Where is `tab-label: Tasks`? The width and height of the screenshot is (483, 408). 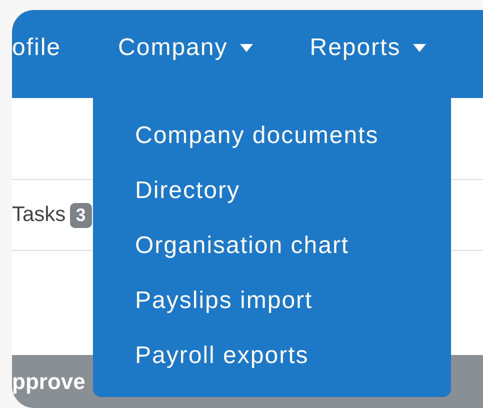 tab-label: Tasks is located at coordinates (39, 215).